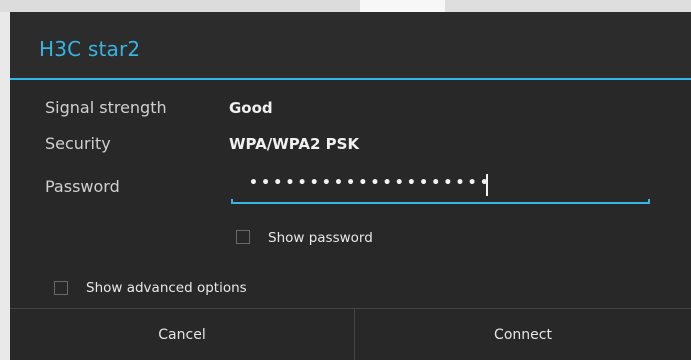 Image resolution: width=691 pixels, height=360 pixels. Describe the element at coordinates (350, 79) in the screenshot. I see `title-divider` at that location.